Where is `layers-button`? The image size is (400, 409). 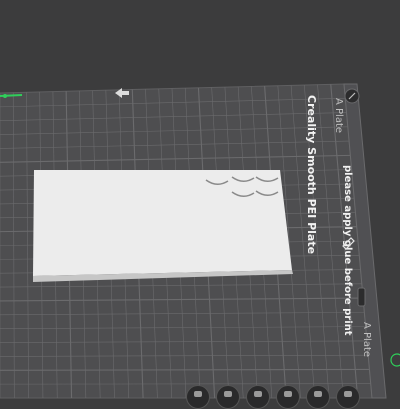 layers-button is located at coordinates (288, 397).